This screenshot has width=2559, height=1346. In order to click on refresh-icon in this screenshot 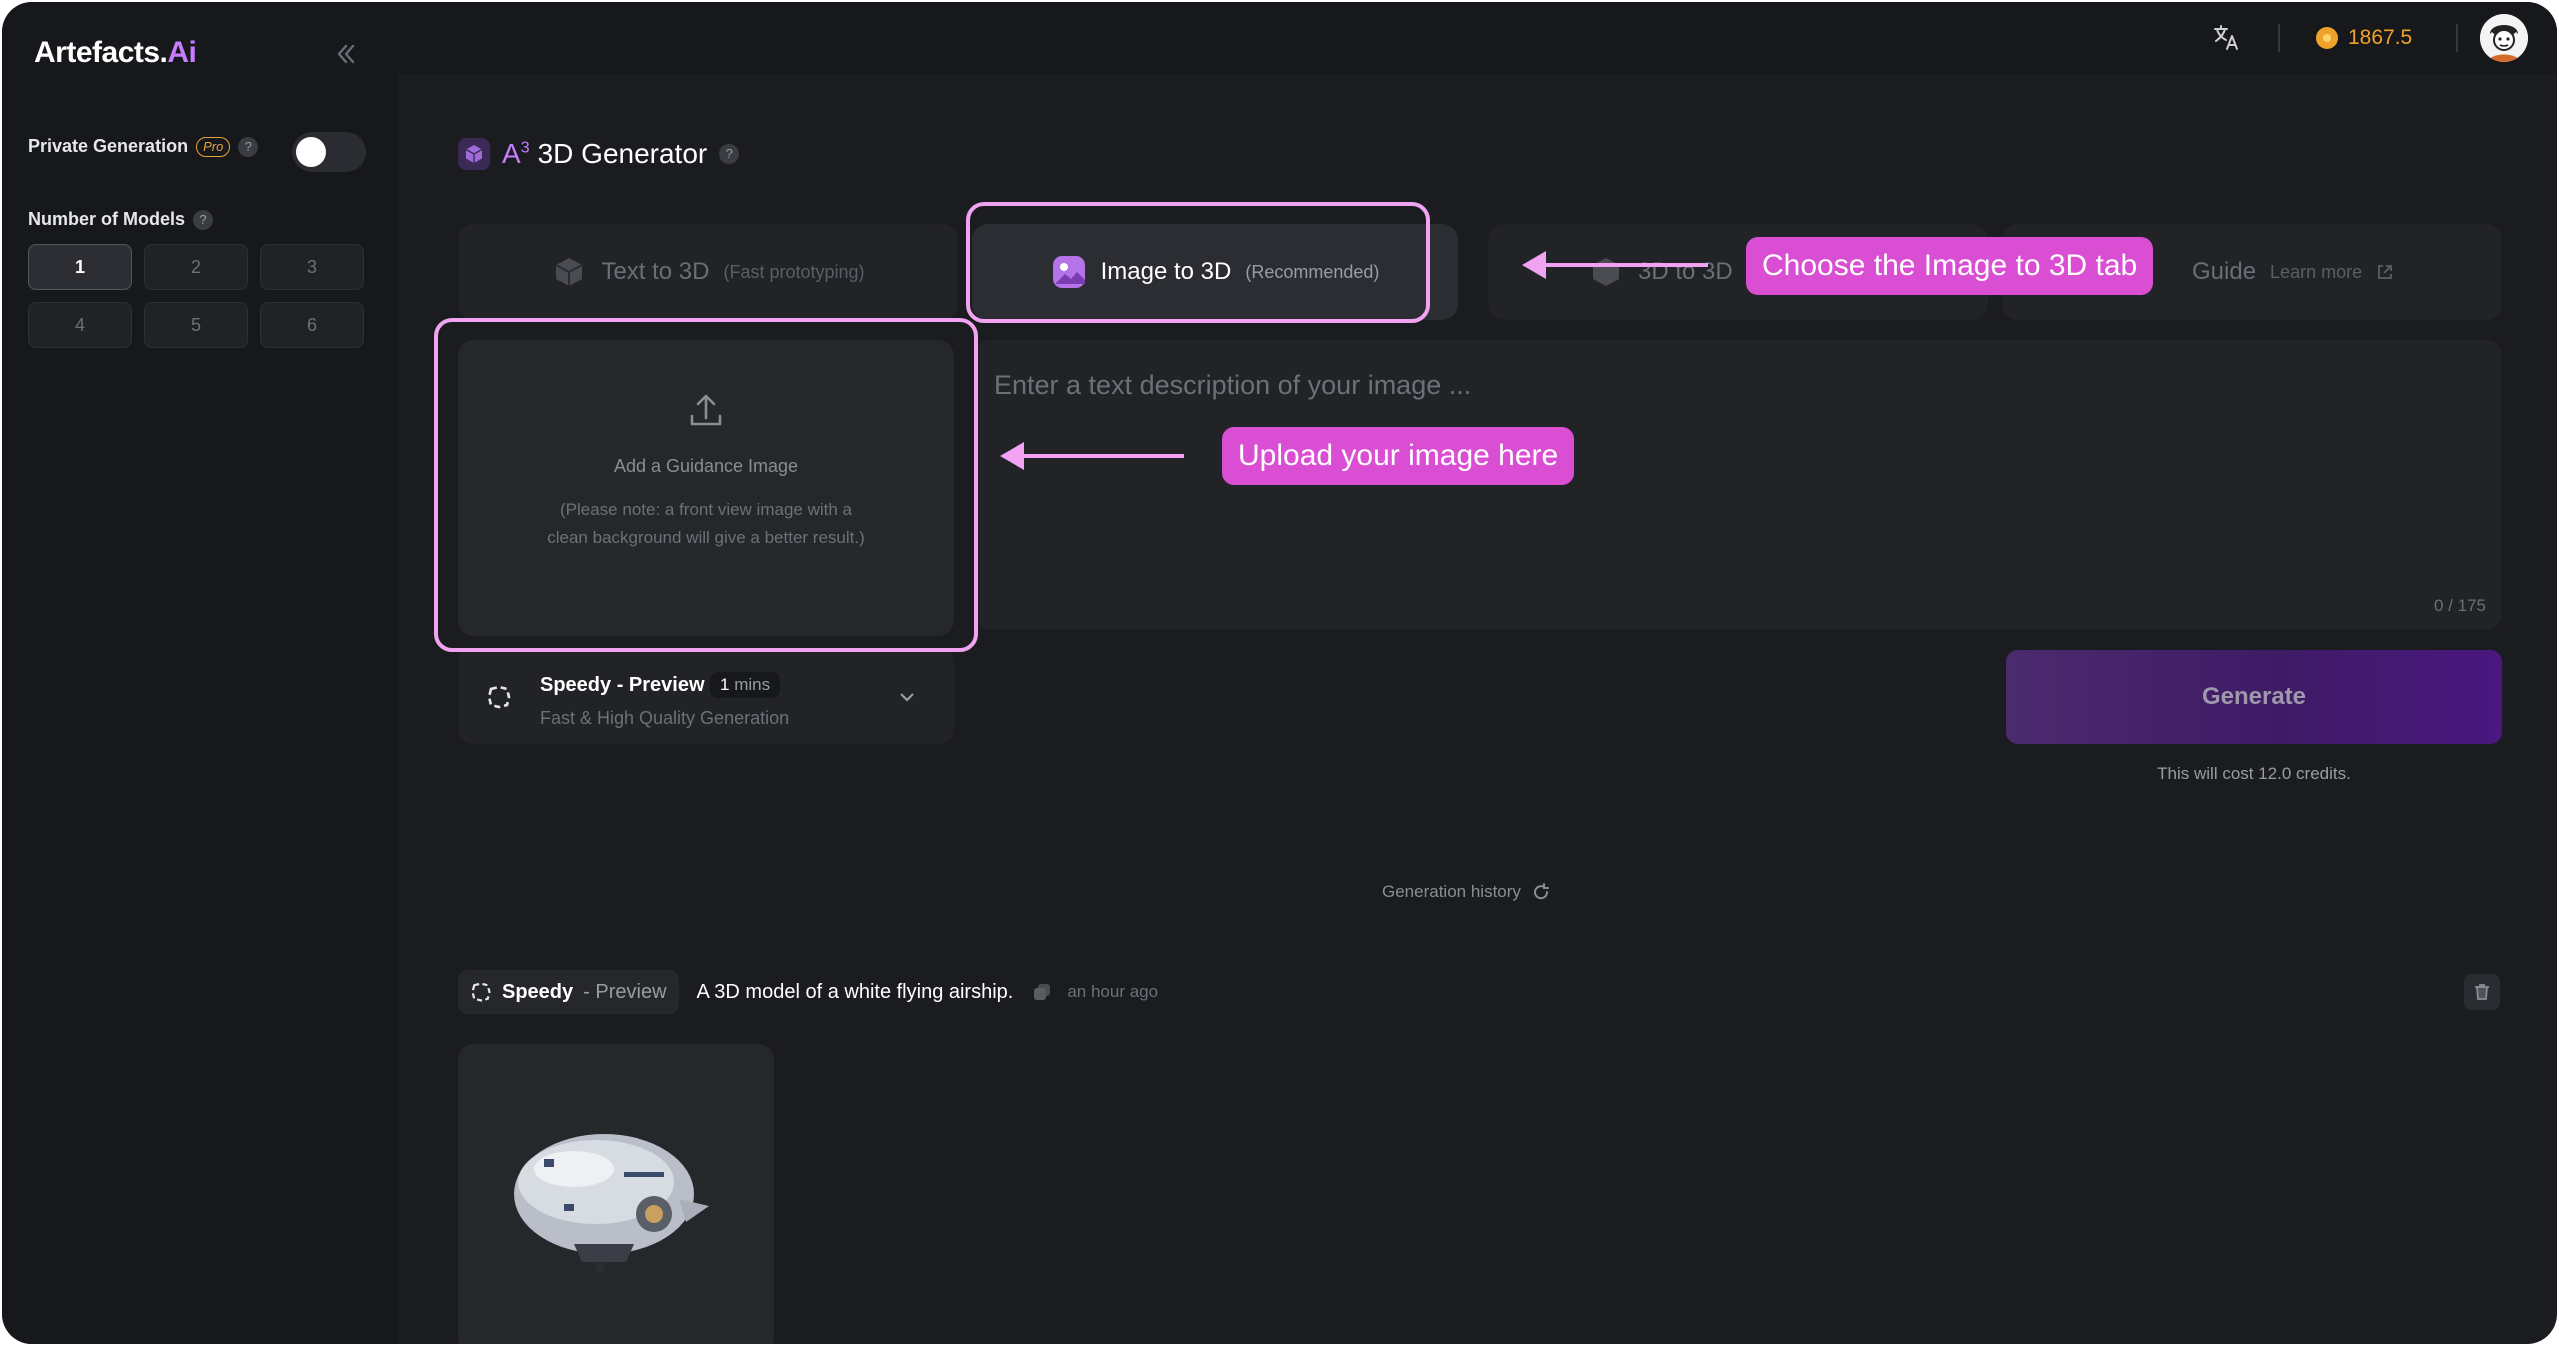, I will do `click(1541, 892)`.